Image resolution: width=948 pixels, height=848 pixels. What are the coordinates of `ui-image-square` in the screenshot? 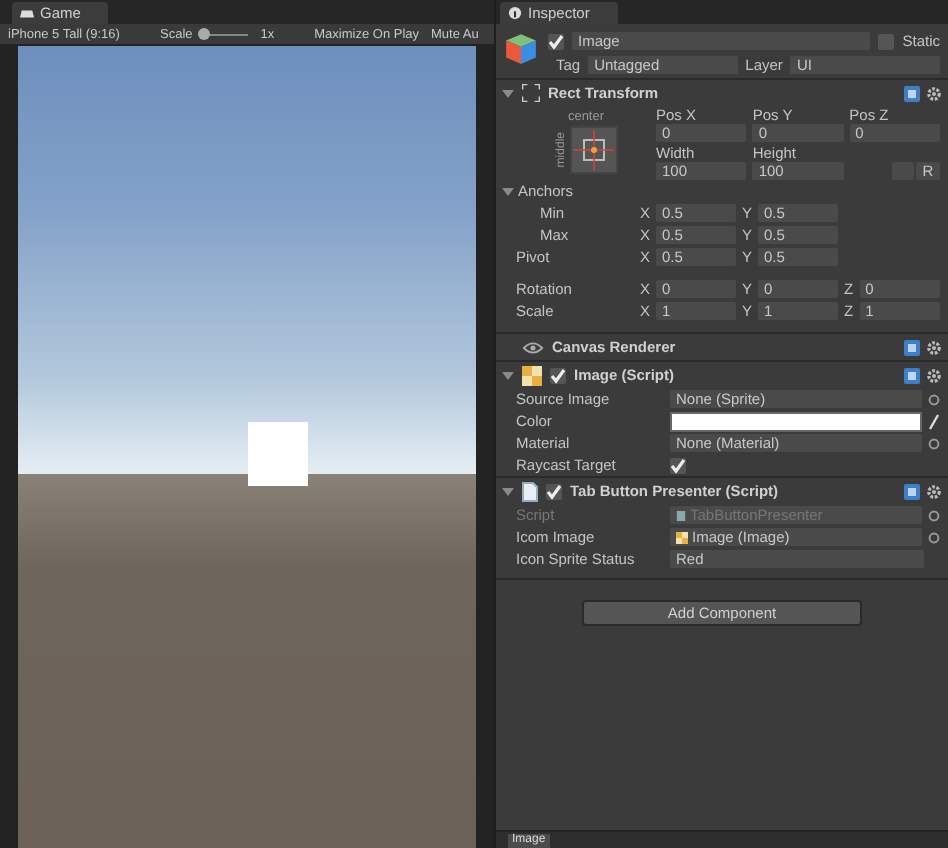 It's located at (277, 454).